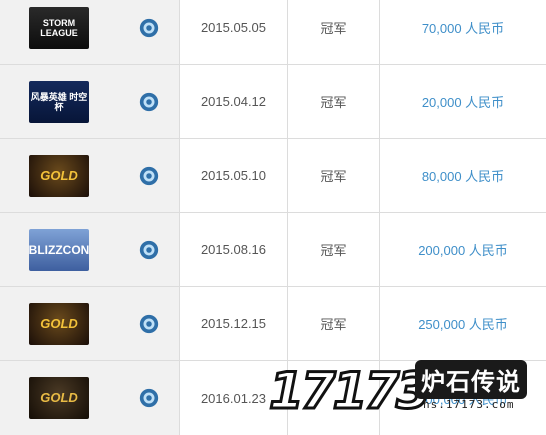 The height and width of the screenshot is (435, 546). I want to click on event-date: 2015.05.05, so click(234, 32).